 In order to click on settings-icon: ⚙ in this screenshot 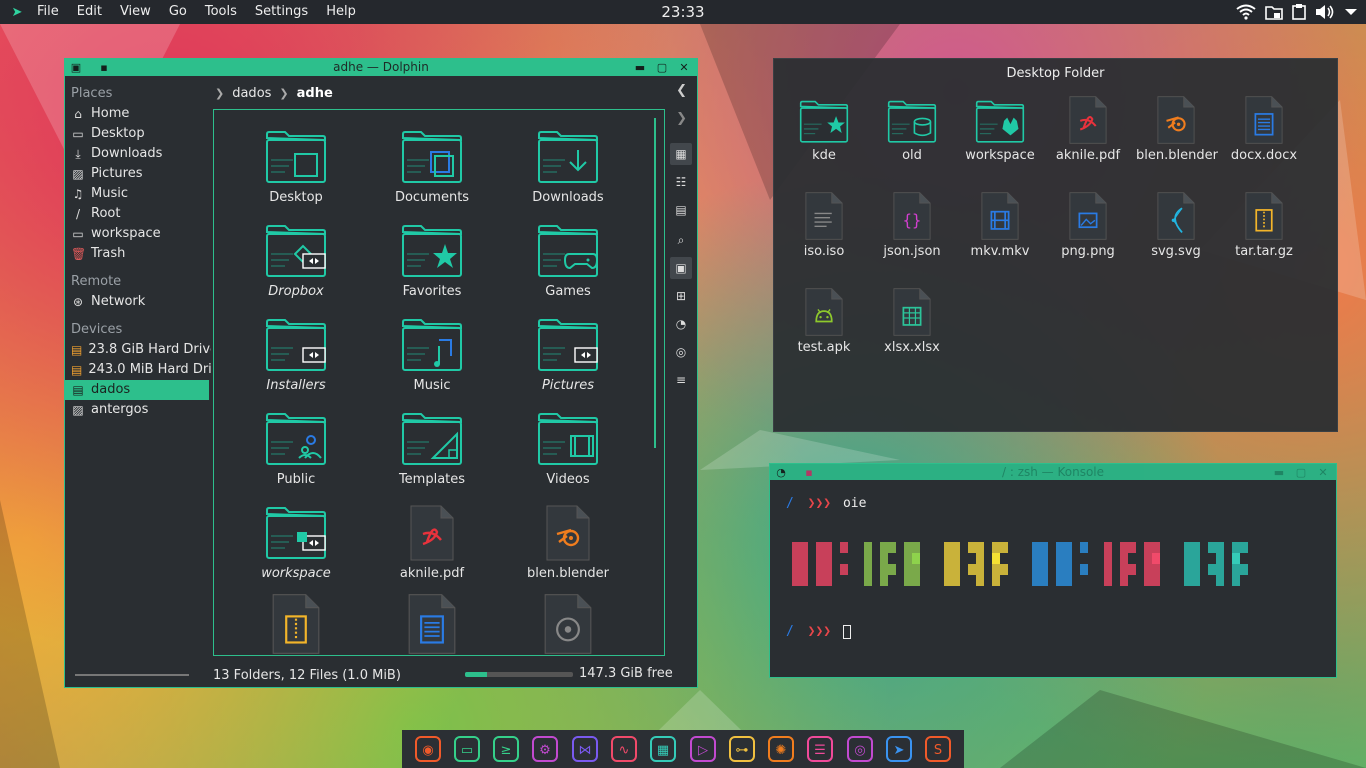, I will do `click(545, 749)`.